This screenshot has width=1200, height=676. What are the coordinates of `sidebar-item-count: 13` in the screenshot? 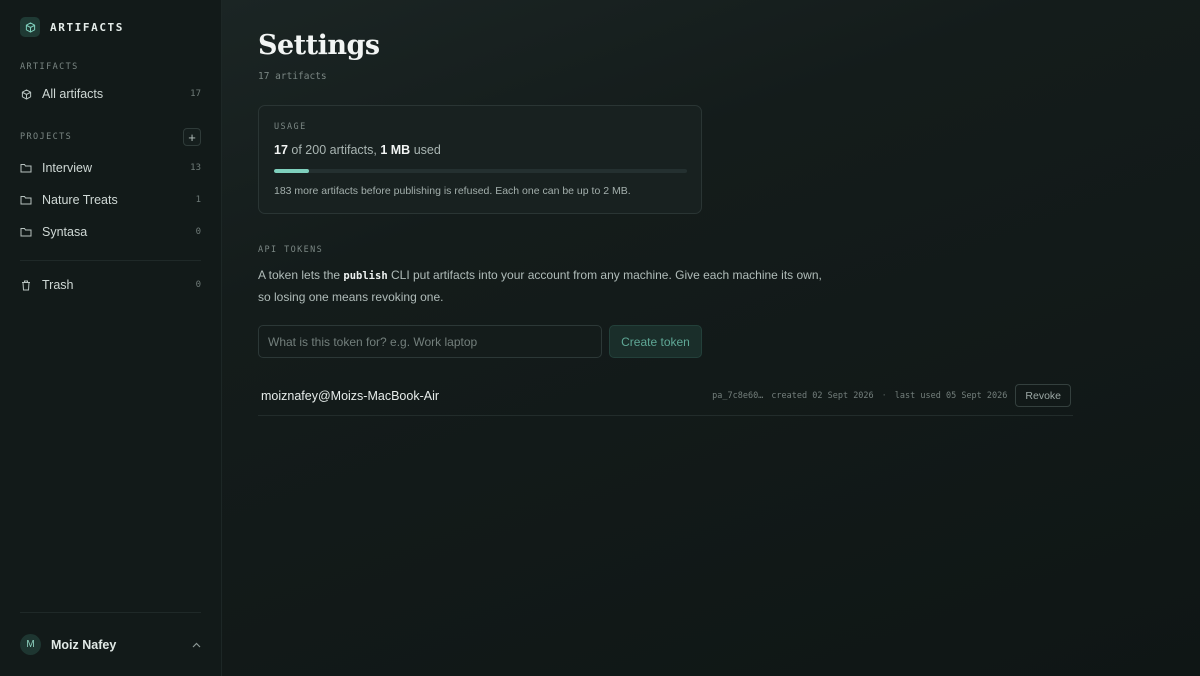 It's located at (195, 168).